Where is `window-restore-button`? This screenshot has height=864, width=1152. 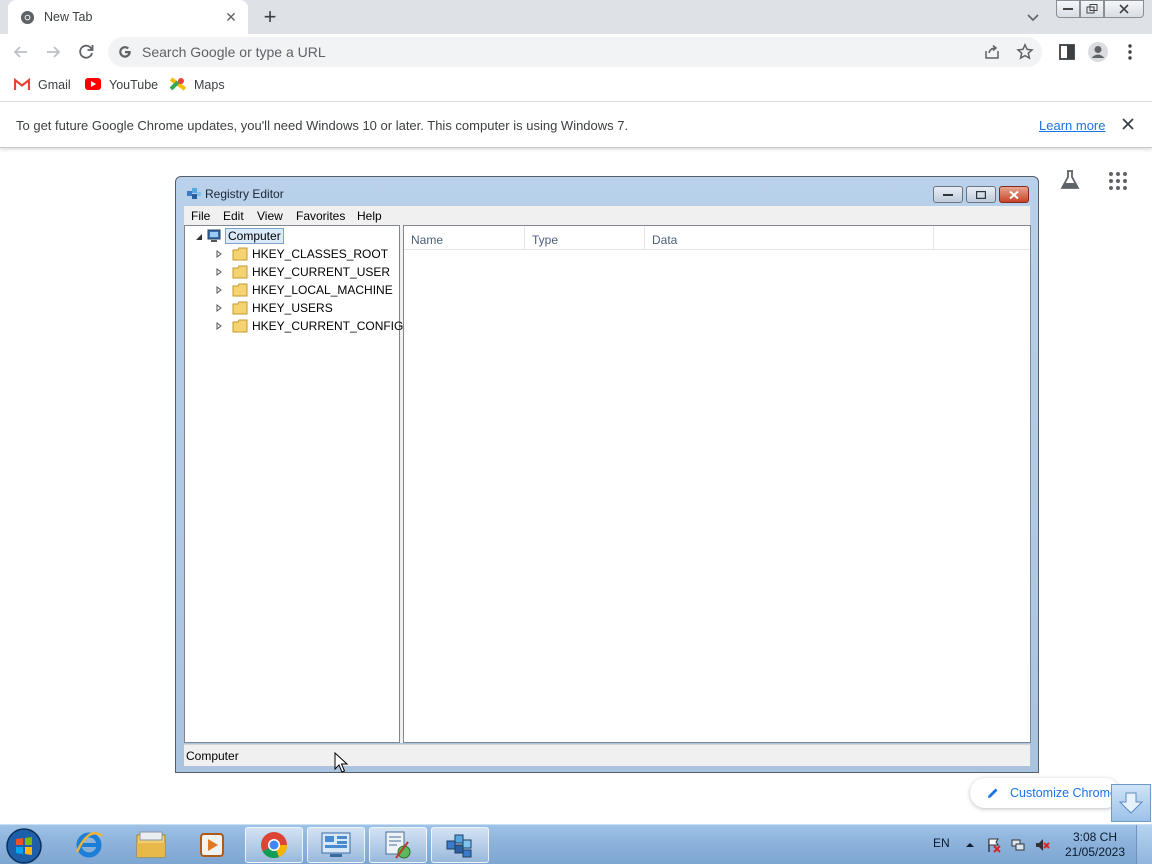
window-restore-button is located at coordinates (1092, 9).